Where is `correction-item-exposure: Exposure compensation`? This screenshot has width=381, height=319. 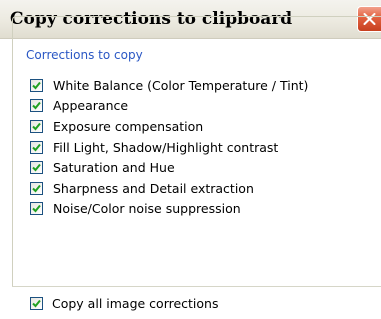 correction-item-exposure: Exposure compensation is located at coordinates (169, 126).